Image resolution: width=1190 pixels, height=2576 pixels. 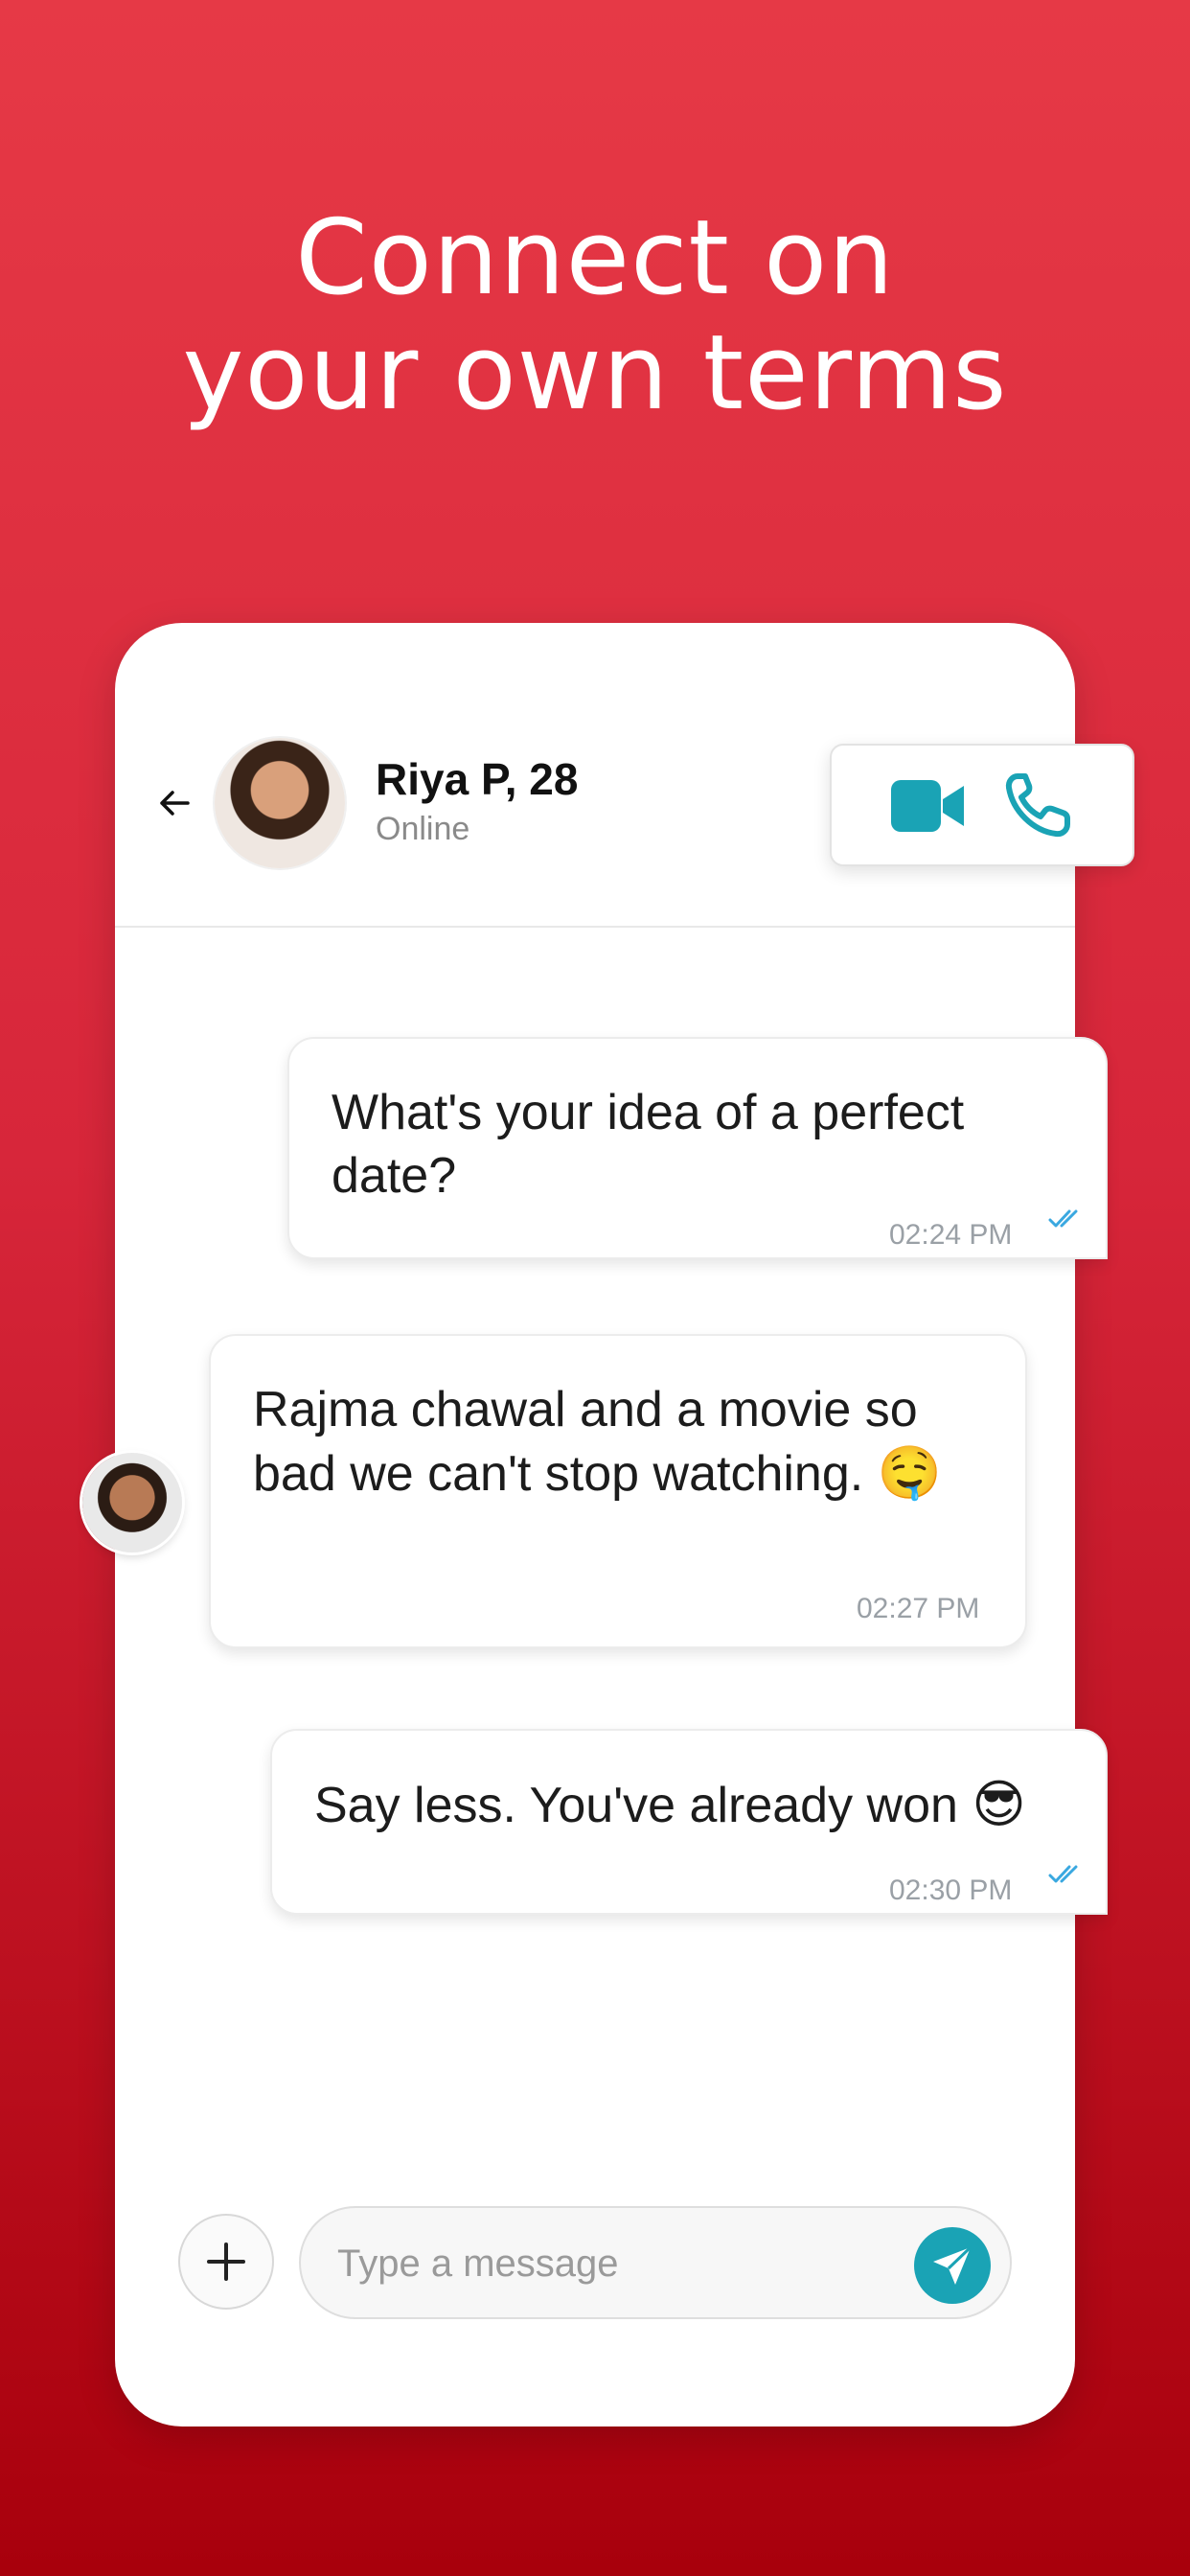 I want to click on message-time: 02:27 PM, so click(x=919, y=1608).